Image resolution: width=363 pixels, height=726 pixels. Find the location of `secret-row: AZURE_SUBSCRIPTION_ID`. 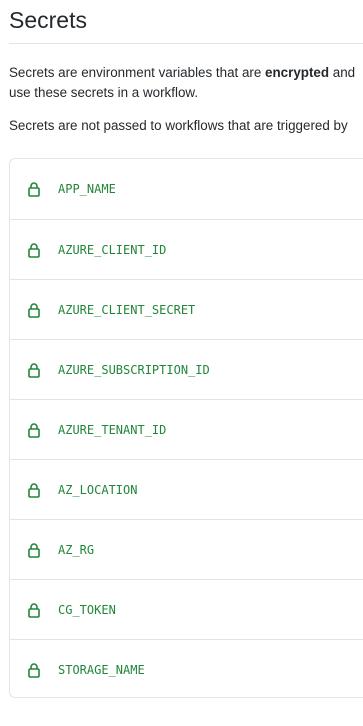

secret-row: AZURE_SUBSCRIPTION_ID is located at coordinates (186, 369).